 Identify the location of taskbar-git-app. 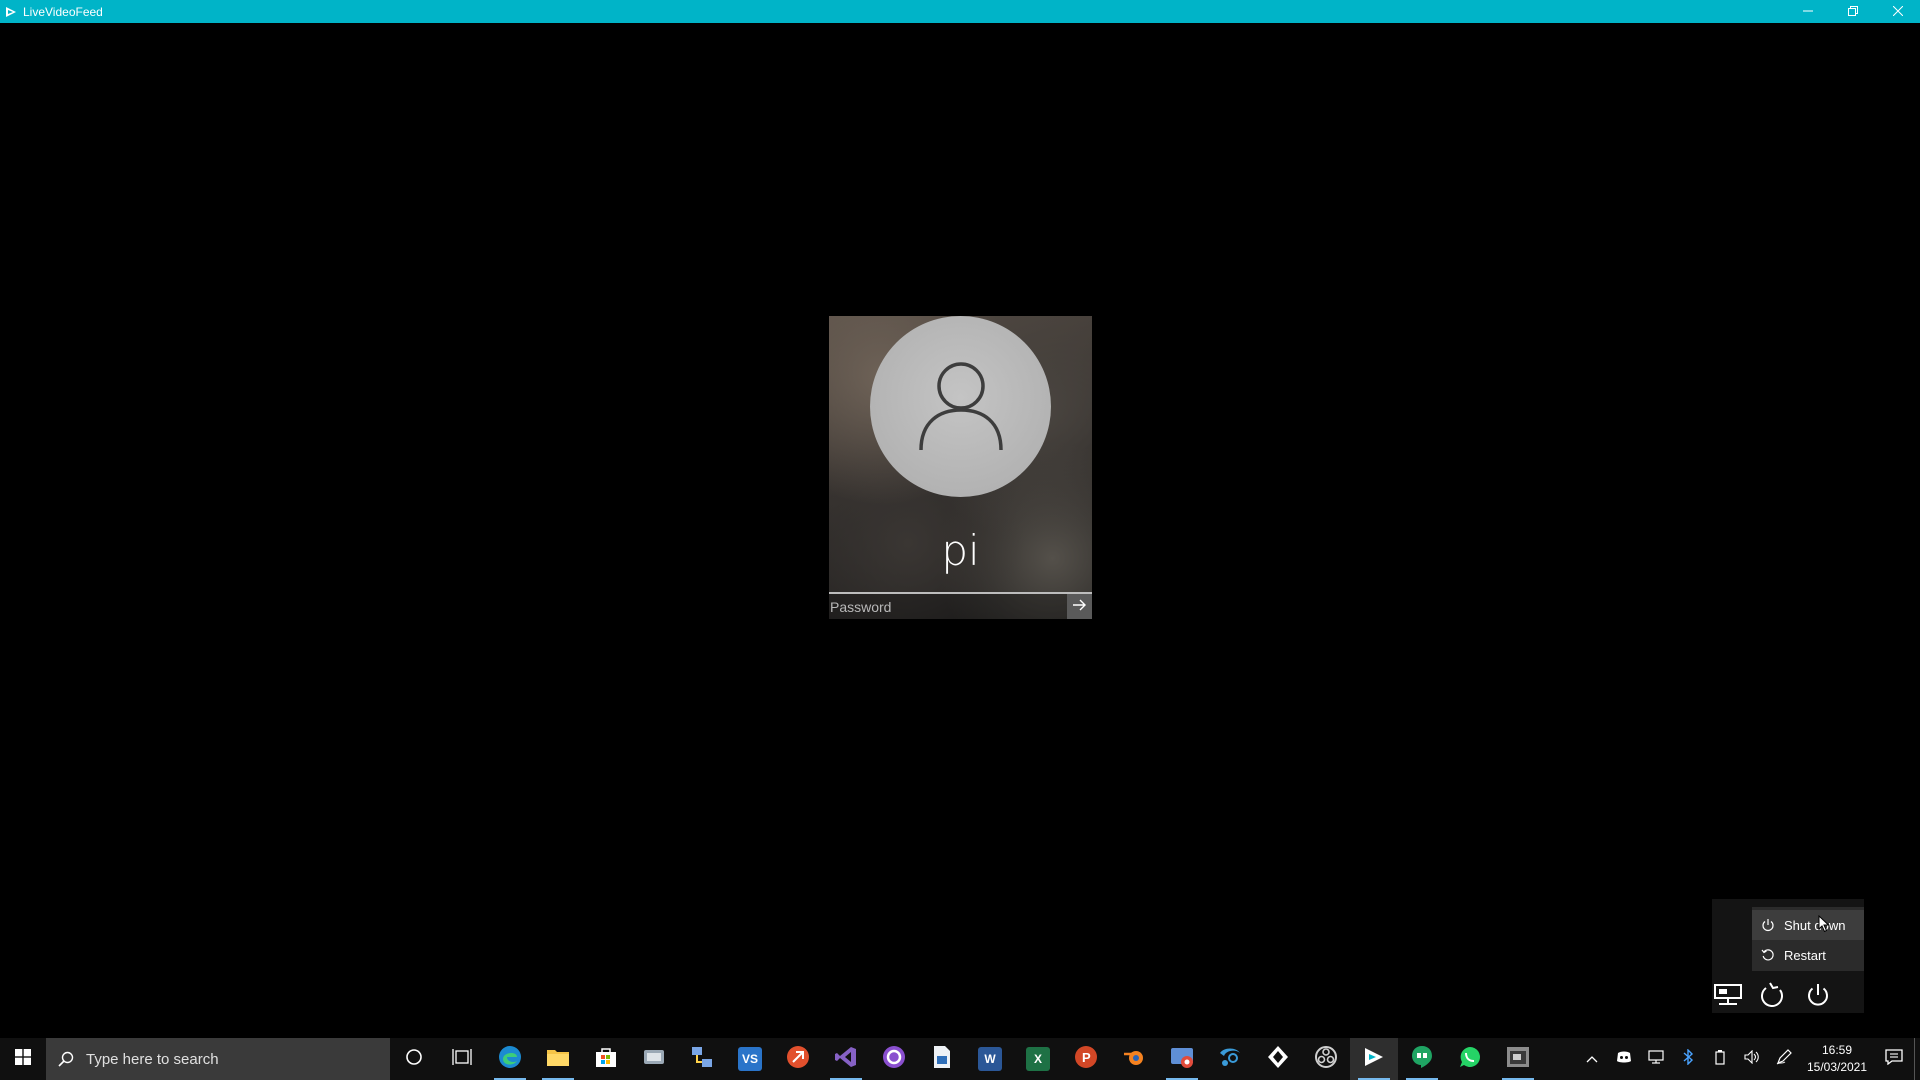
(798, 1059).